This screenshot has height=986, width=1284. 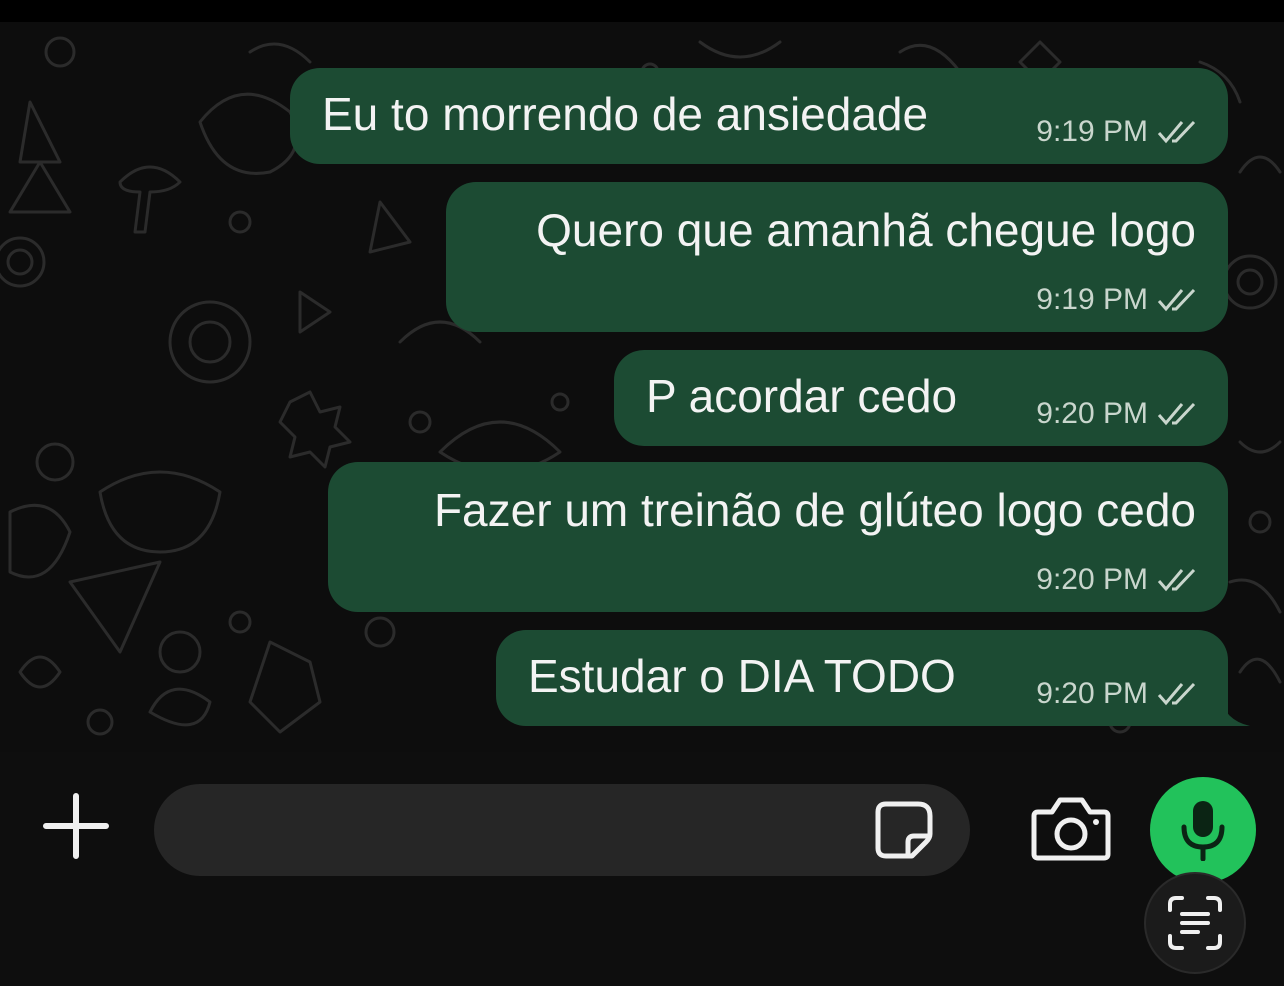 I want to click on message-bubble: Quero que amanhã chegue logo 9:19 PM, so click(x=837, y=257).